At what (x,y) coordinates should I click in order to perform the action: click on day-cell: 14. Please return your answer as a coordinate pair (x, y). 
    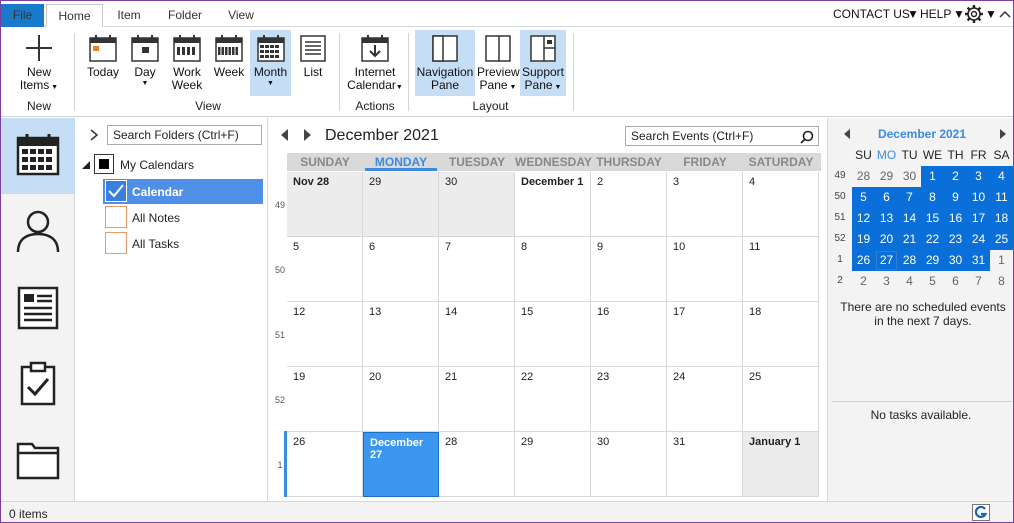
    Looking at the image, I should click on (477, 334).